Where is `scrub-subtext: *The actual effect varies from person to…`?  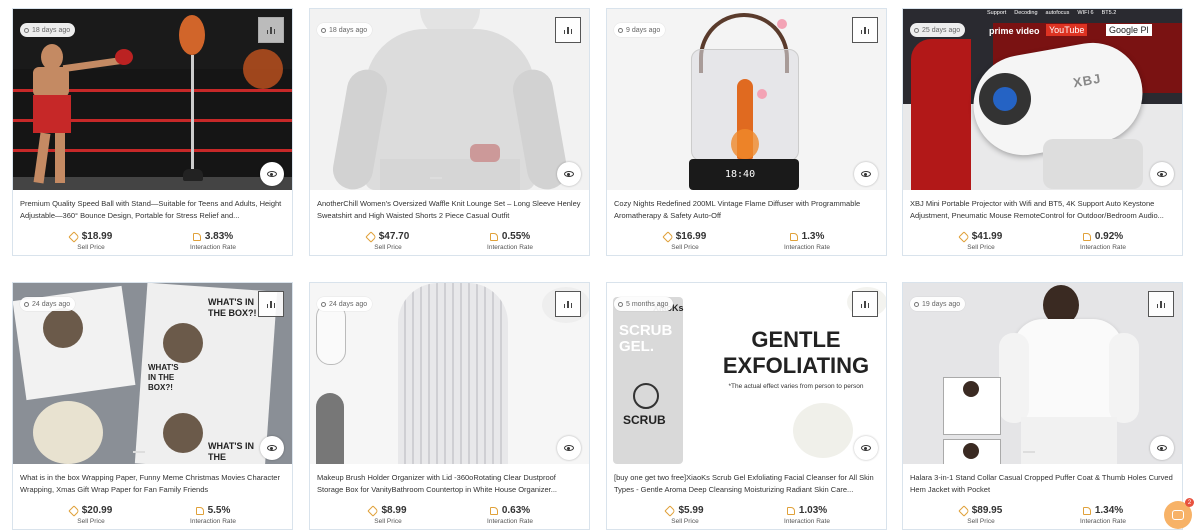
scrub-subtext: *The actual effect varies from person to… is located at coordinates (796, 386).